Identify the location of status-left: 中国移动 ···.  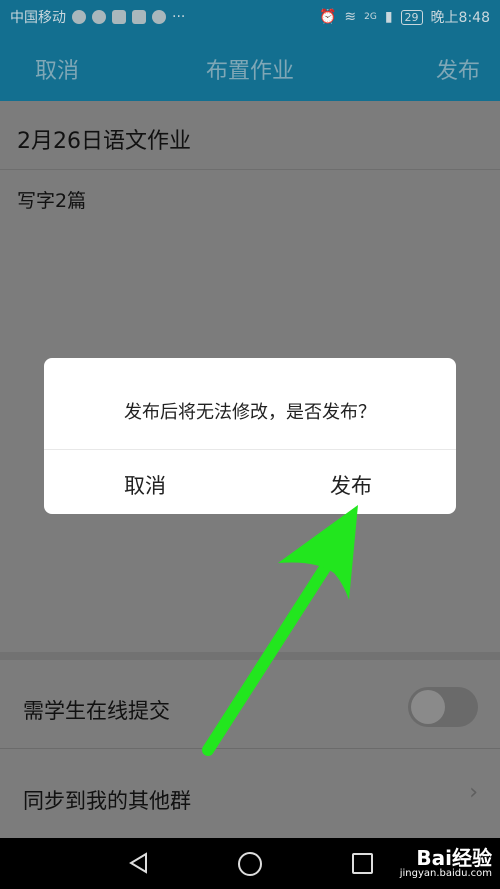
(97, 17).